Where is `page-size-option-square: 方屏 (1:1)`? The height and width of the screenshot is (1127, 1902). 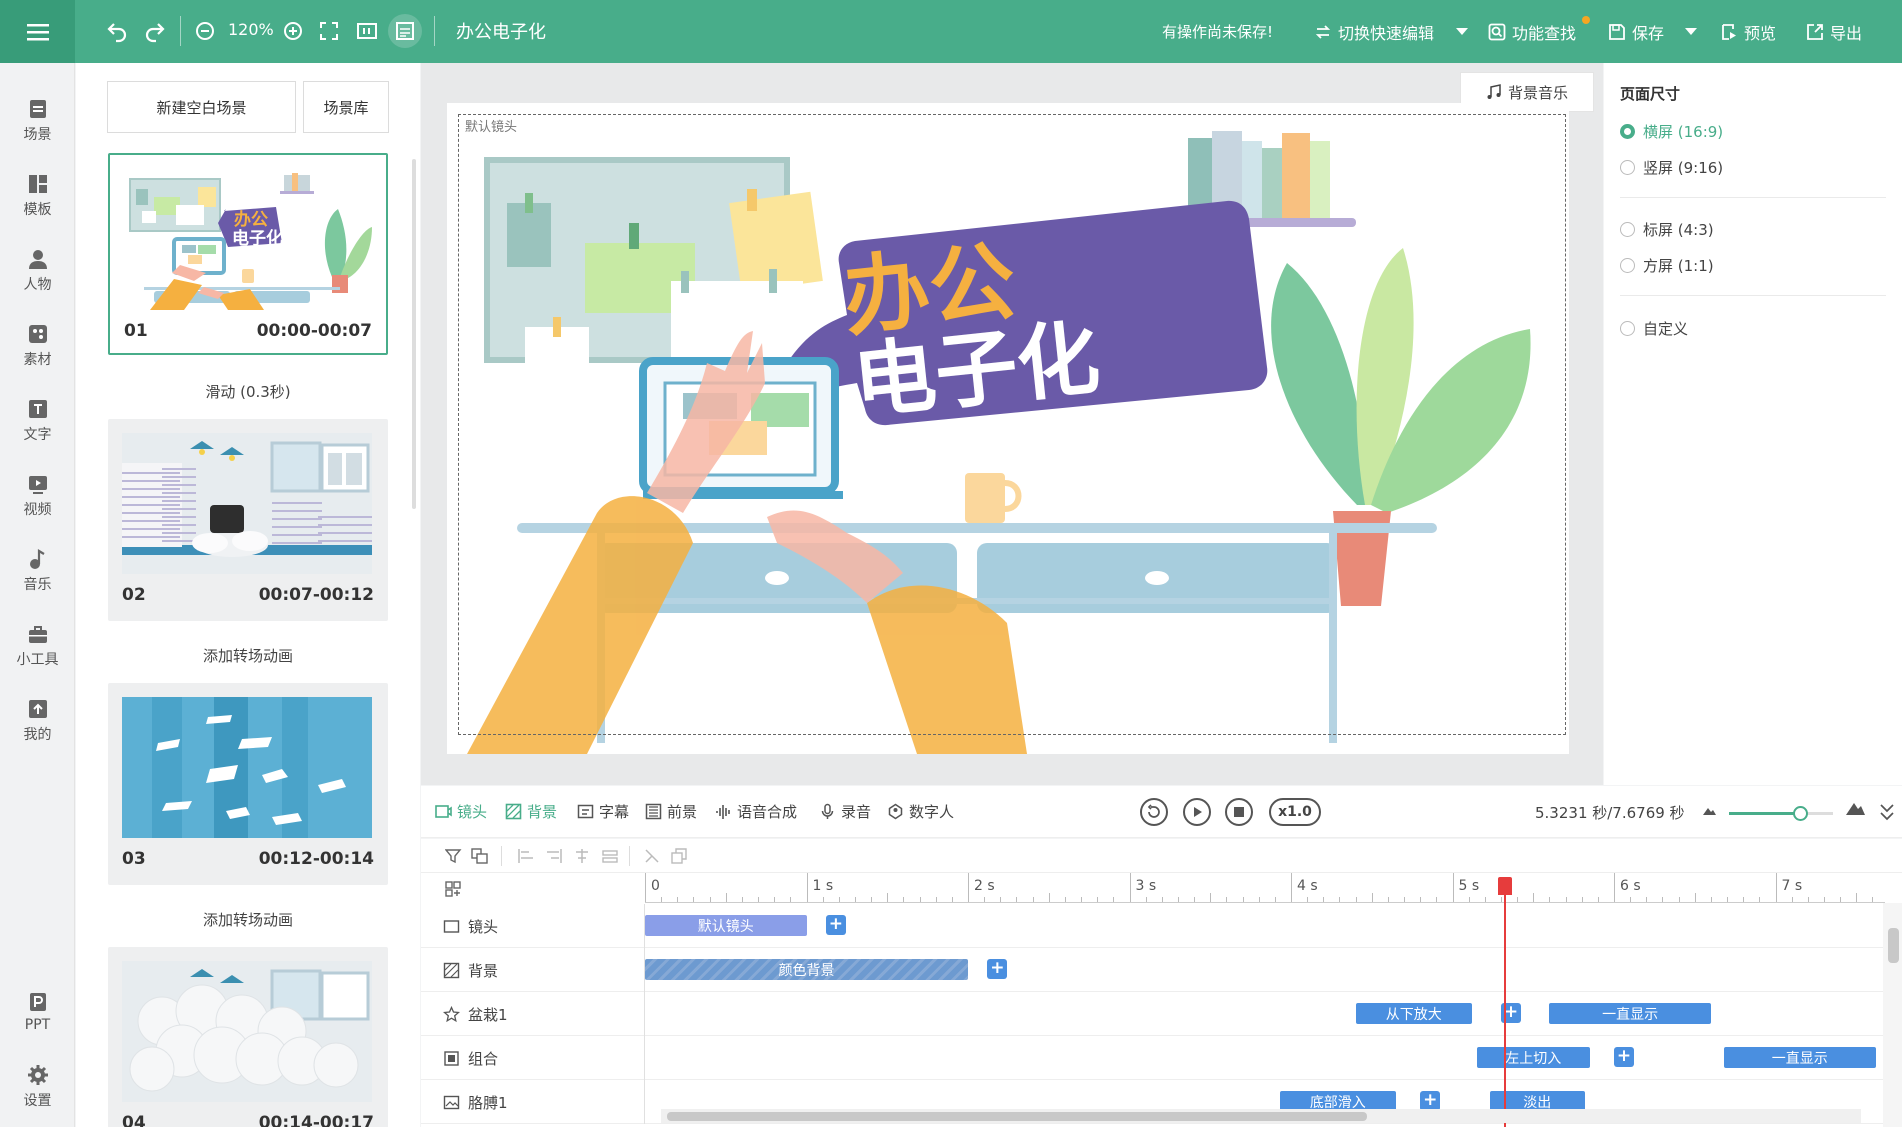 page-size-option-square: 方屏 (1:1) is located at coordinates (1667, 265).